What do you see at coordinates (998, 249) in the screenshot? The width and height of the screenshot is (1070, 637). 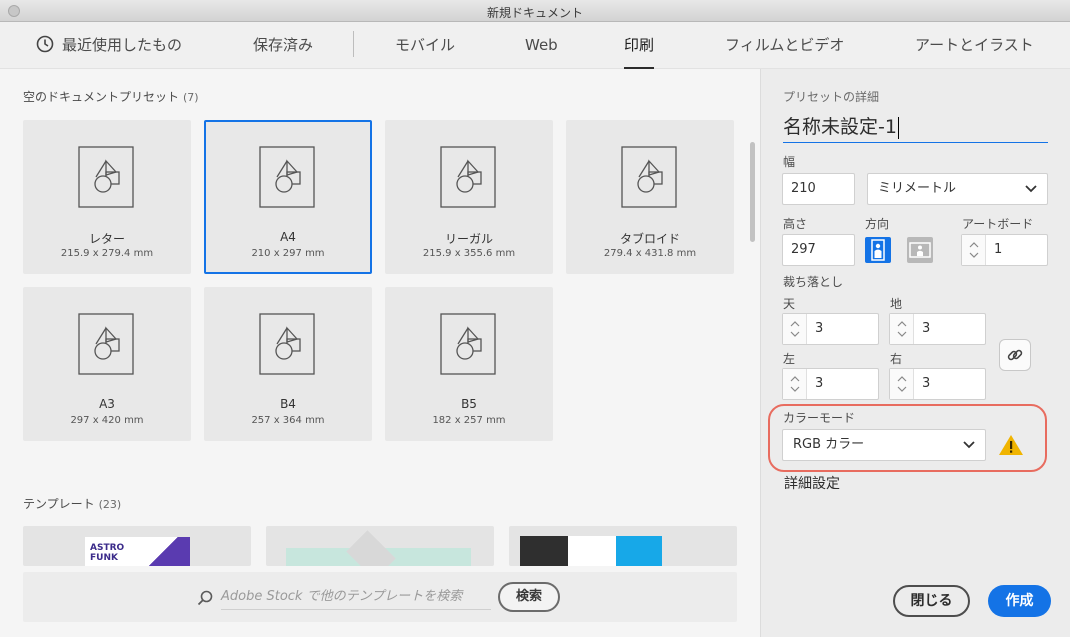 I see `artboard-value: 1` at bounding box center [998, 249].